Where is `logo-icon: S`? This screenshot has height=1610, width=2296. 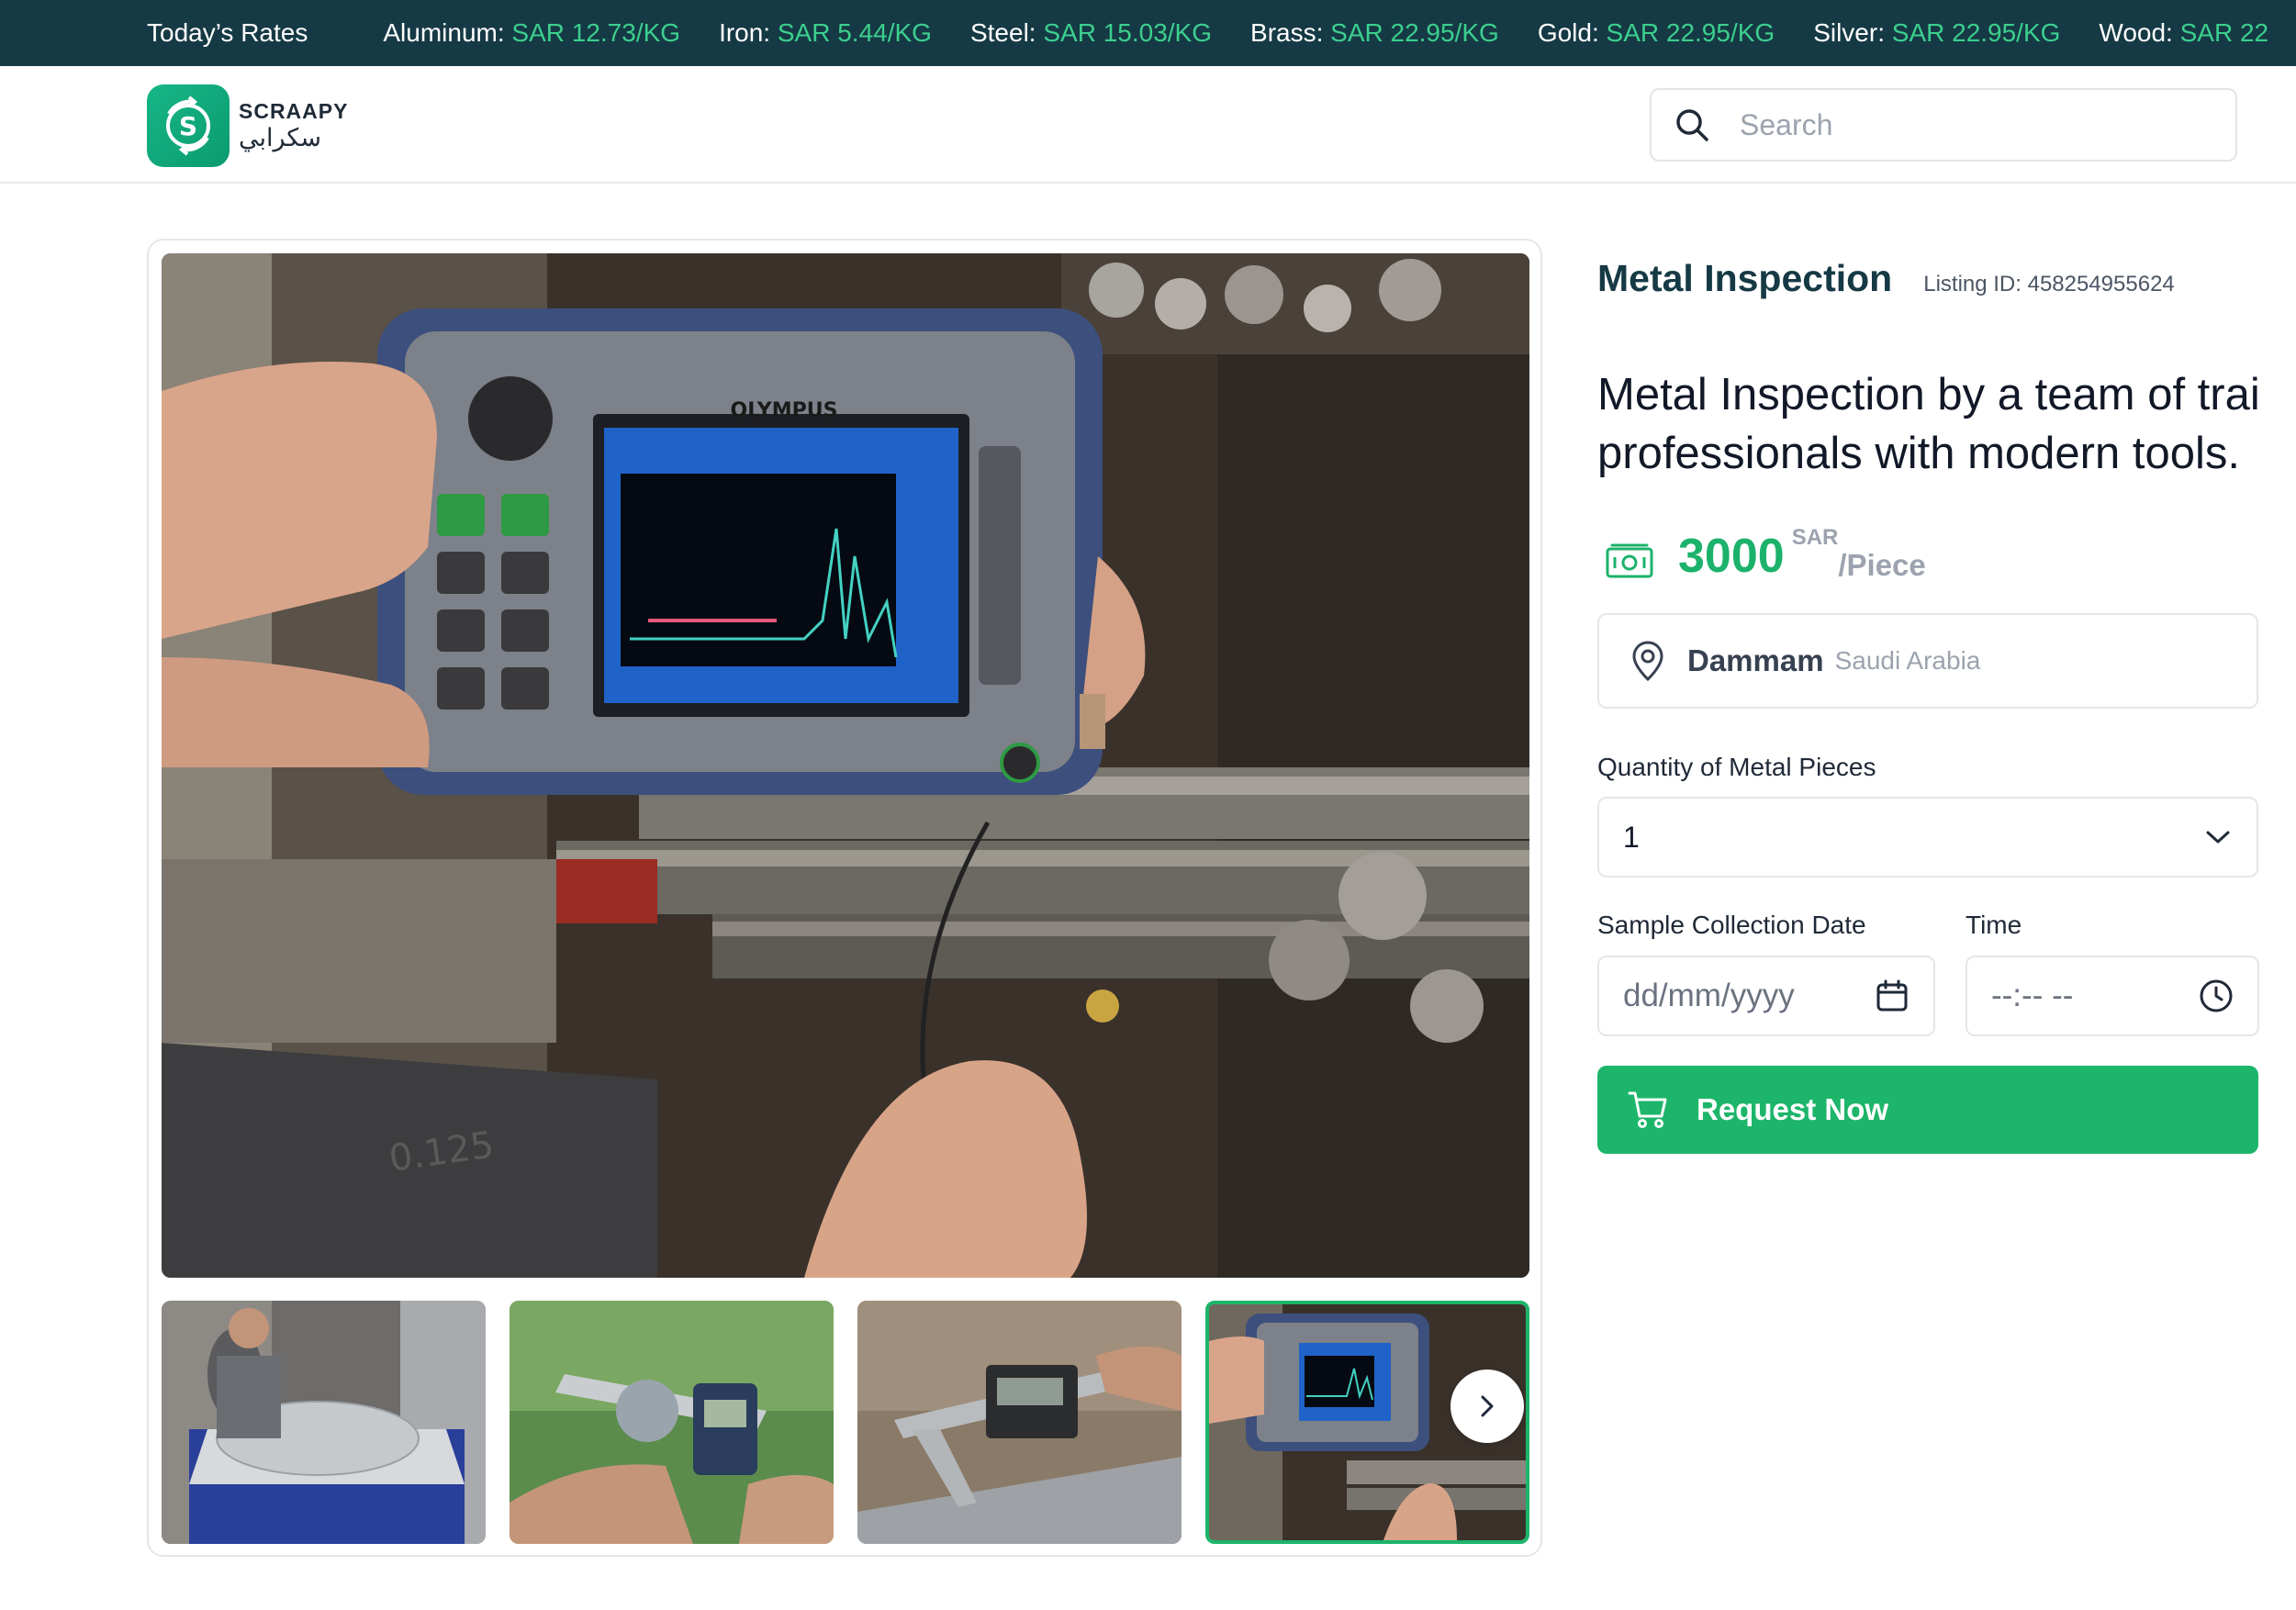
logo-icon: S is located at coordinates (188, 125).